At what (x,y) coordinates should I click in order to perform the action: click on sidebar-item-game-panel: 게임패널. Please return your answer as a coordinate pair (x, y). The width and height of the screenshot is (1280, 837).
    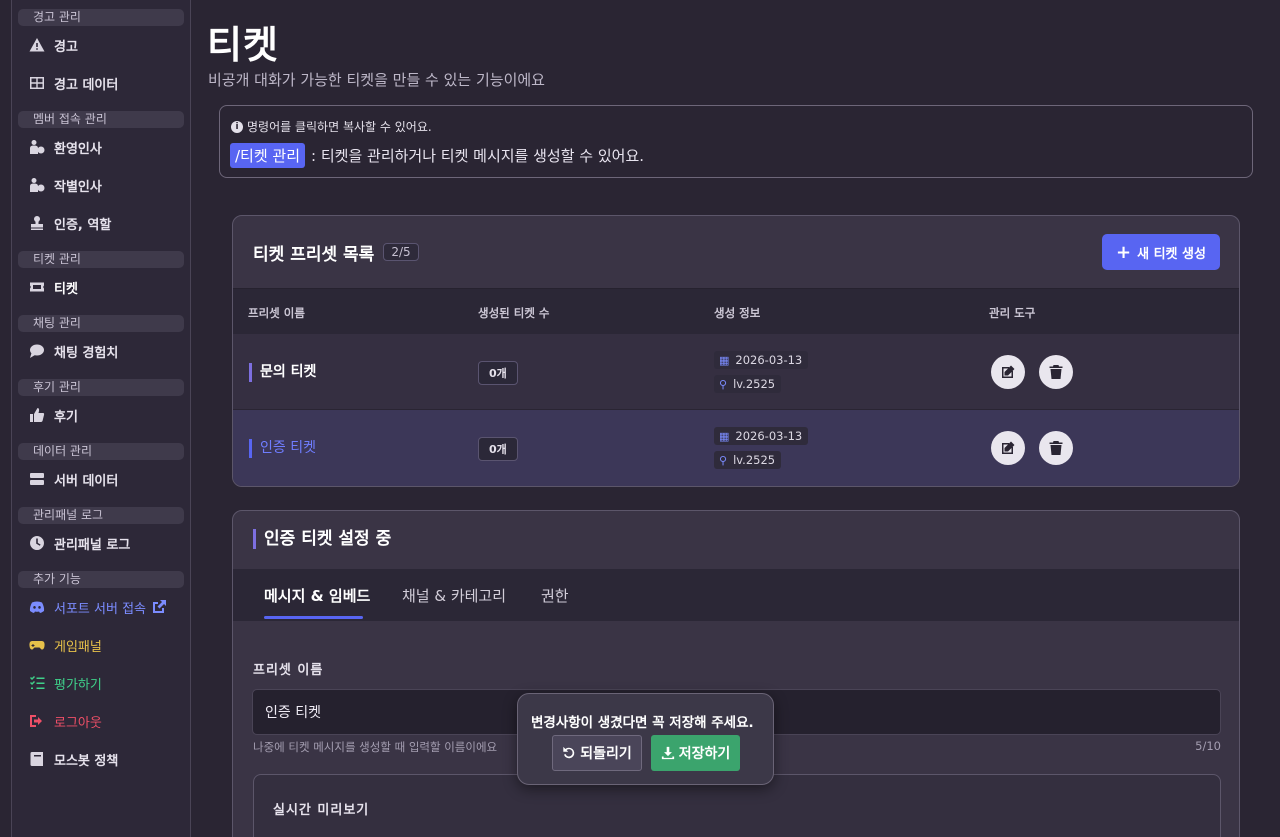
    Looking at the image, I should click on (101, 645).